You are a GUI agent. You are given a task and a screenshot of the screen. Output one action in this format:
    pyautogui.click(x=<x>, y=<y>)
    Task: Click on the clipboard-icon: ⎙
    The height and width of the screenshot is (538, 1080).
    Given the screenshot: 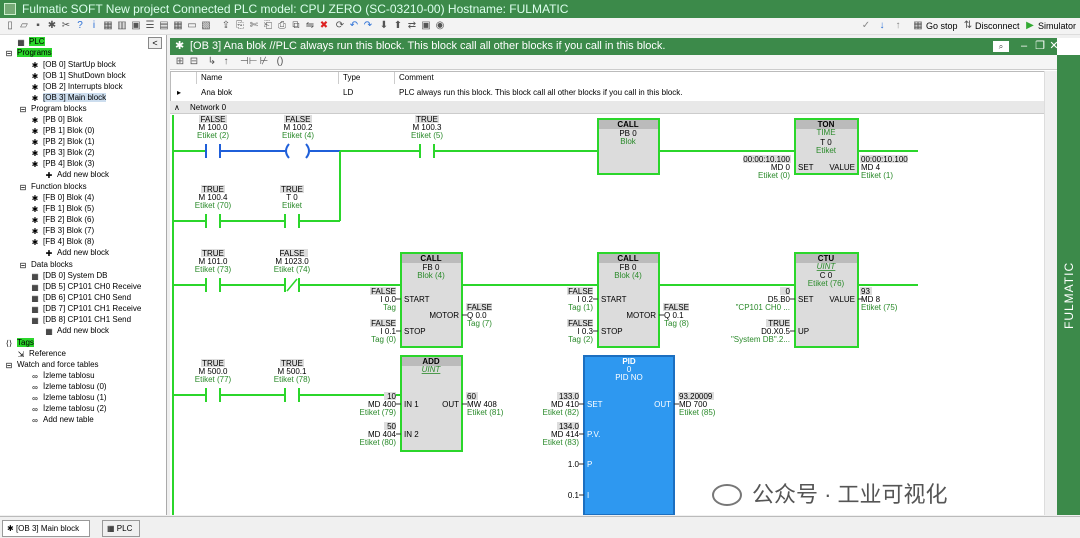 What is the action you would take?
    pyautogui.click(x=282, y=26)
    